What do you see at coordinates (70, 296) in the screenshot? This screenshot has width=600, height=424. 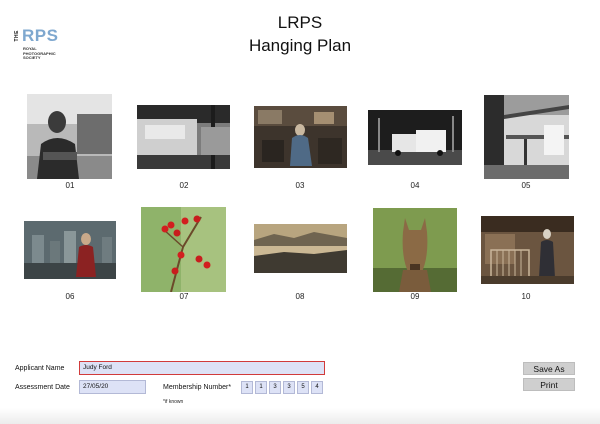 I see `photo-label-06: 06` at bounding box center [70, 296].